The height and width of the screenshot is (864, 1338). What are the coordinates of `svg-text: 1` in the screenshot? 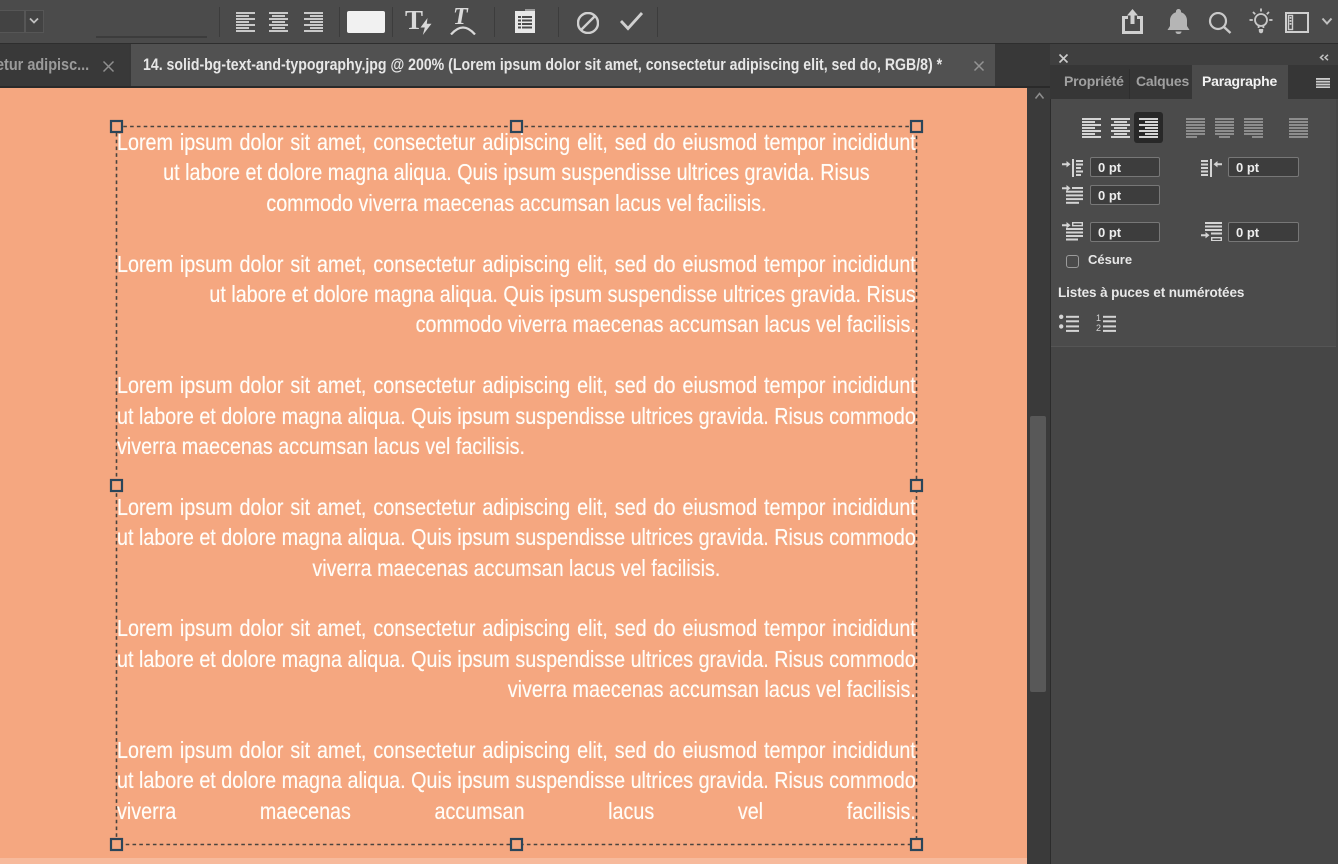 It's located at (1098, 318).